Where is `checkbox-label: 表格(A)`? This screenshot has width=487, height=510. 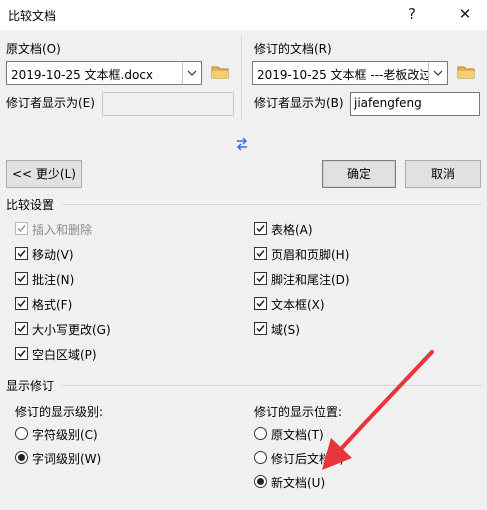 checkbox-label: 表格(A) is located at coordinates (292, 230).